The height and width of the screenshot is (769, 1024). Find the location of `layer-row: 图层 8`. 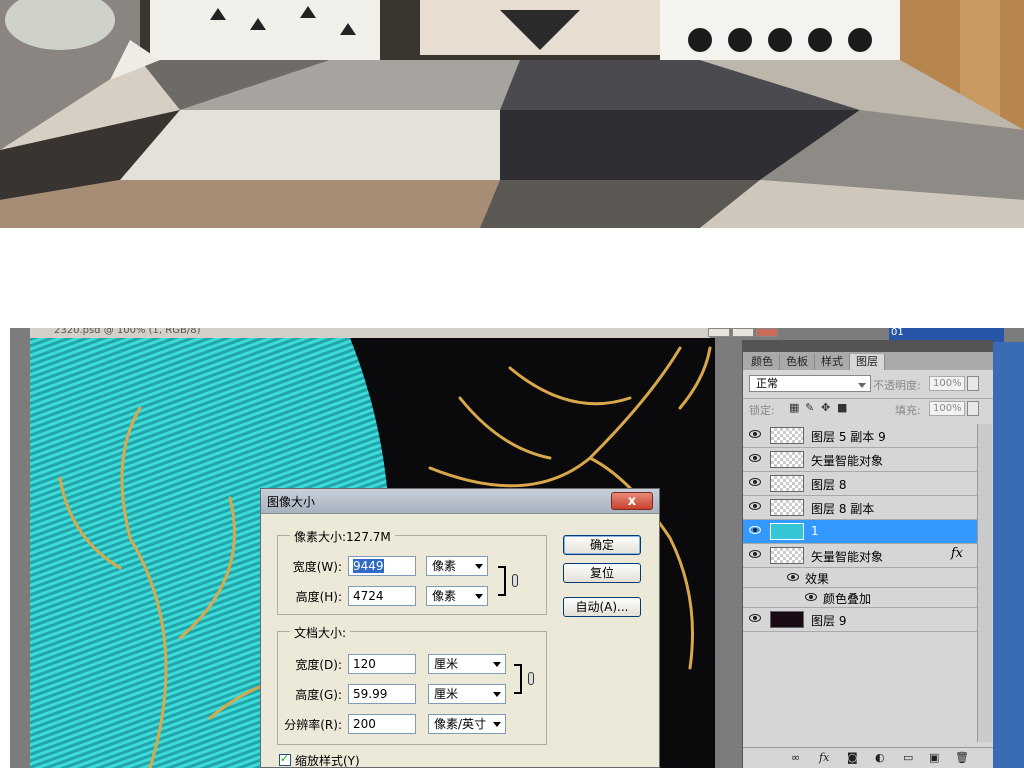

layer-row: 图层 8 is located at coordinates (860, 484).